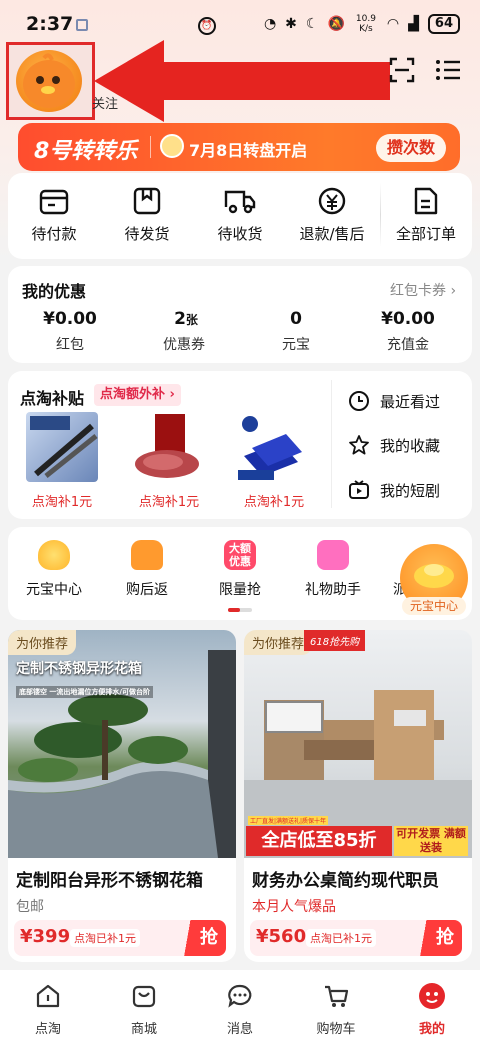 The height and width of the screenshot is (1040, 480). What do you see at coordinates (147, 590) in the screenshot?
I see `tool-label: 购后返` at bounding box center [147, 590].